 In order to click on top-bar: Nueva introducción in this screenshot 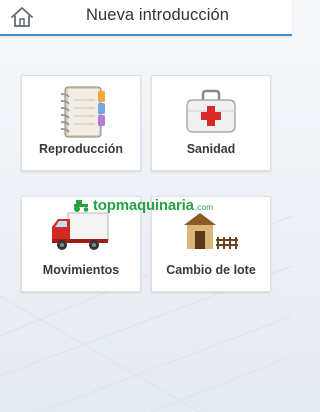, I will do `click(146, 18)`.